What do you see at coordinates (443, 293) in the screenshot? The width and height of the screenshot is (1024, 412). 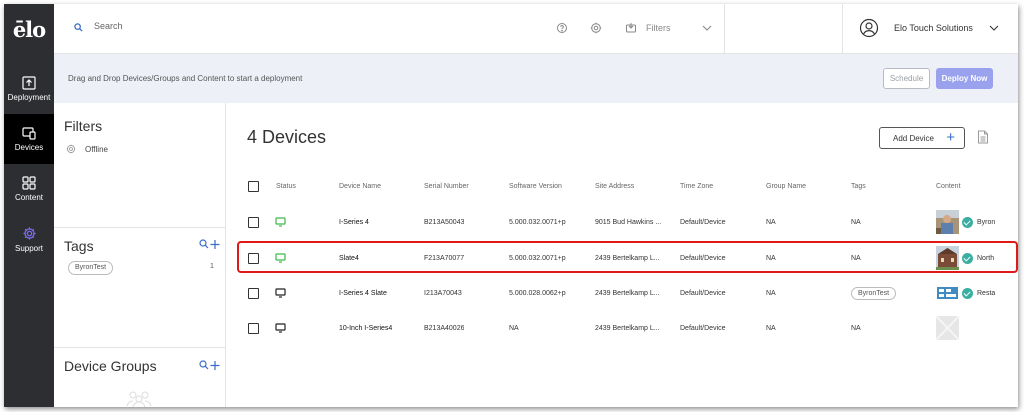 I see `serial-number: I213A70043` at bounding box center [443, 293].